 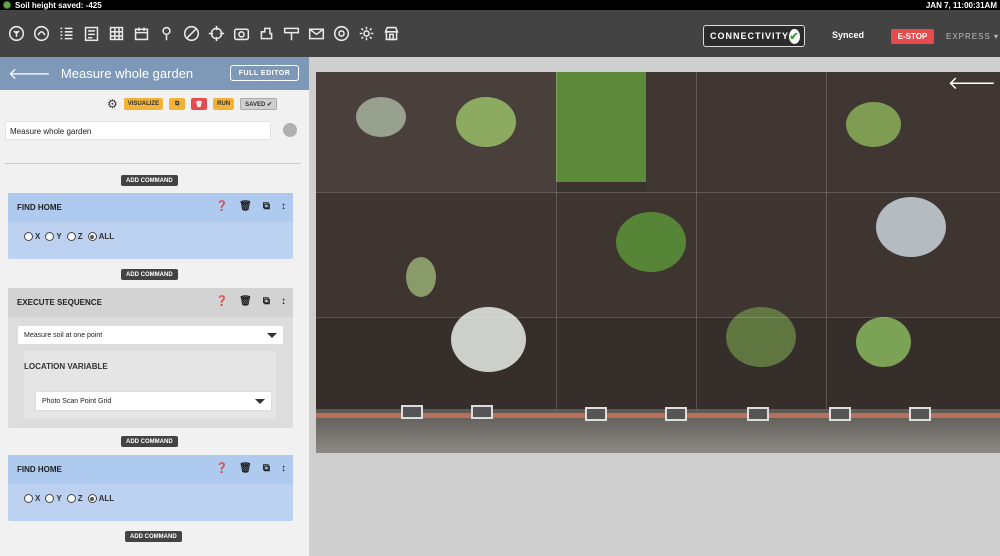 I want to click on status-dot-icon, so click(x=7, y=5).